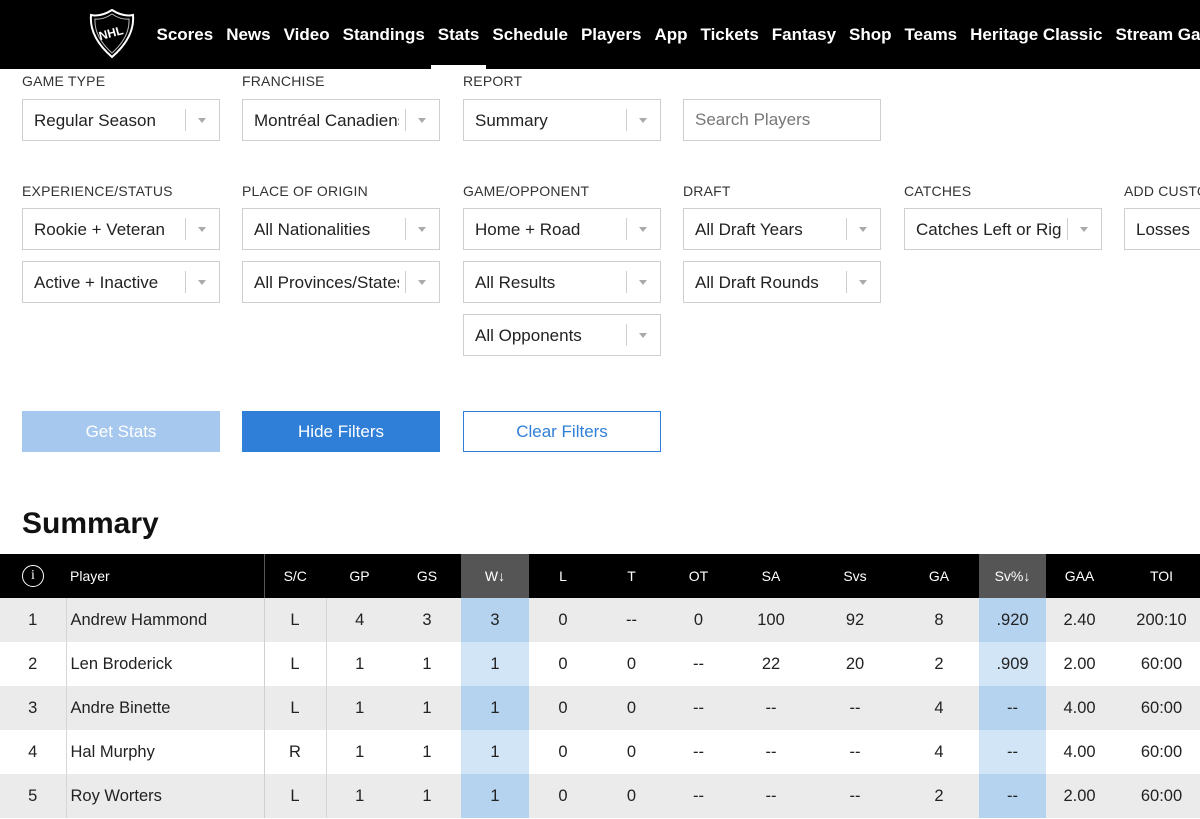  I want to click on provinces-states-value: All Provinces/States, so click(326, 282).